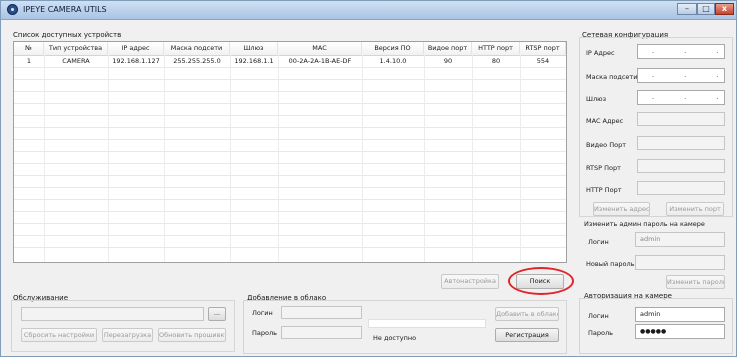 The width and height of the screenshot is (737, 357). Describe the element at coordinates (644, 224) in the screenshot. I see `admin-password-label: Изменить админ пароль на камере` at that location.